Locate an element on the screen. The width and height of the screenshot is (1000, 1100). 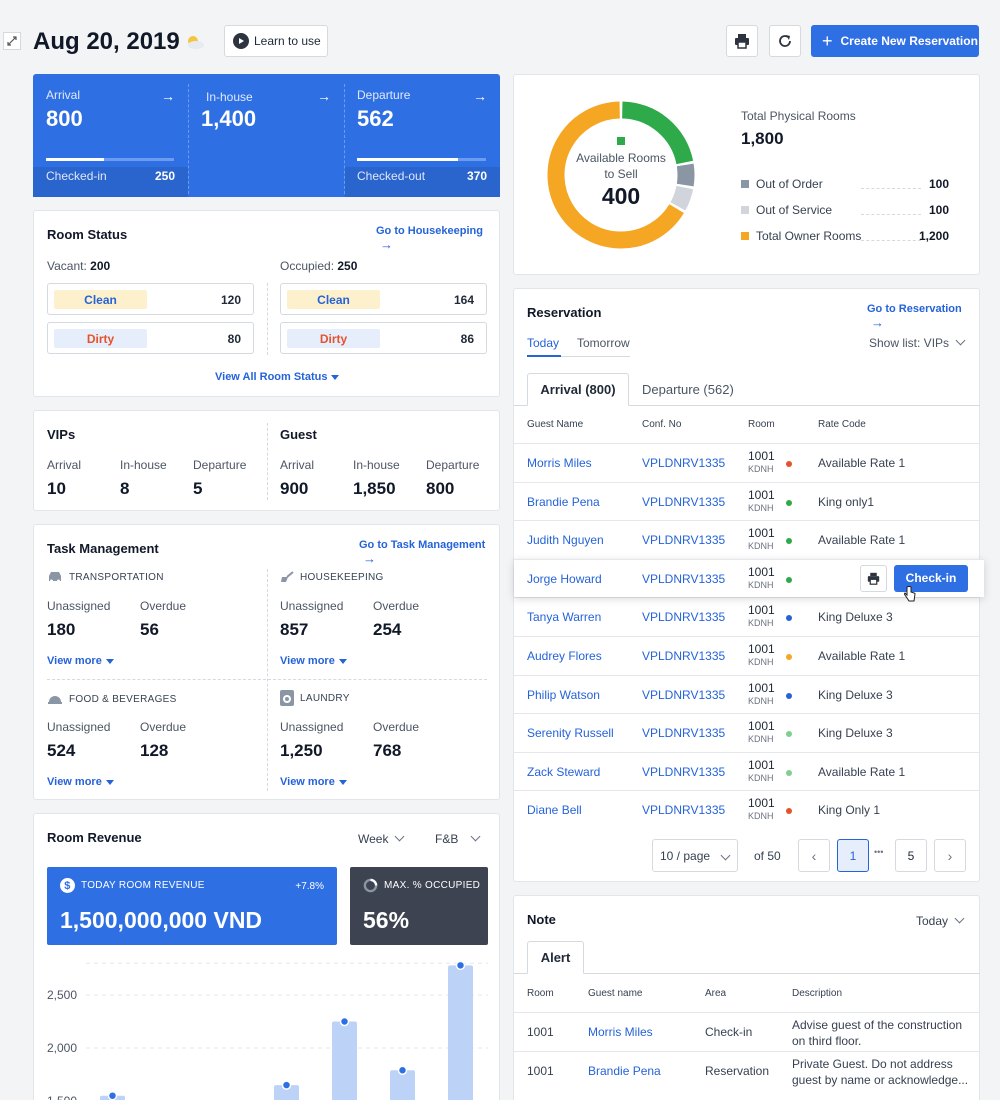
print-button is located at coordinates (742, 41).